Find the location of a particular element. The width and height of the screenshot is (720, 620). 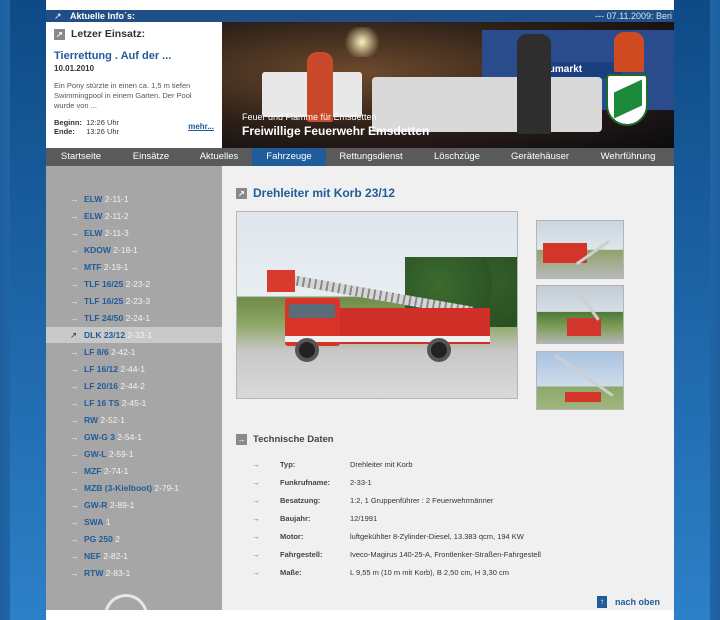

nav-item-loeschzuege: Löschzüge is located at coordinates (457, 157).